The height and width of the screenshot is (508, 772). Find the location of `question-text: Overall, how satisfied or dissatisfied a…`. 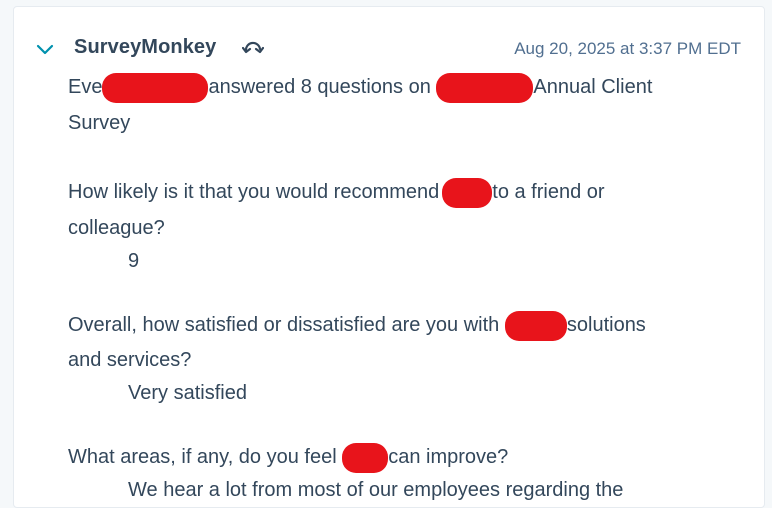

question-text: Overall, how satisfied or dissatisfied a… is located at coordinates (357, 325).